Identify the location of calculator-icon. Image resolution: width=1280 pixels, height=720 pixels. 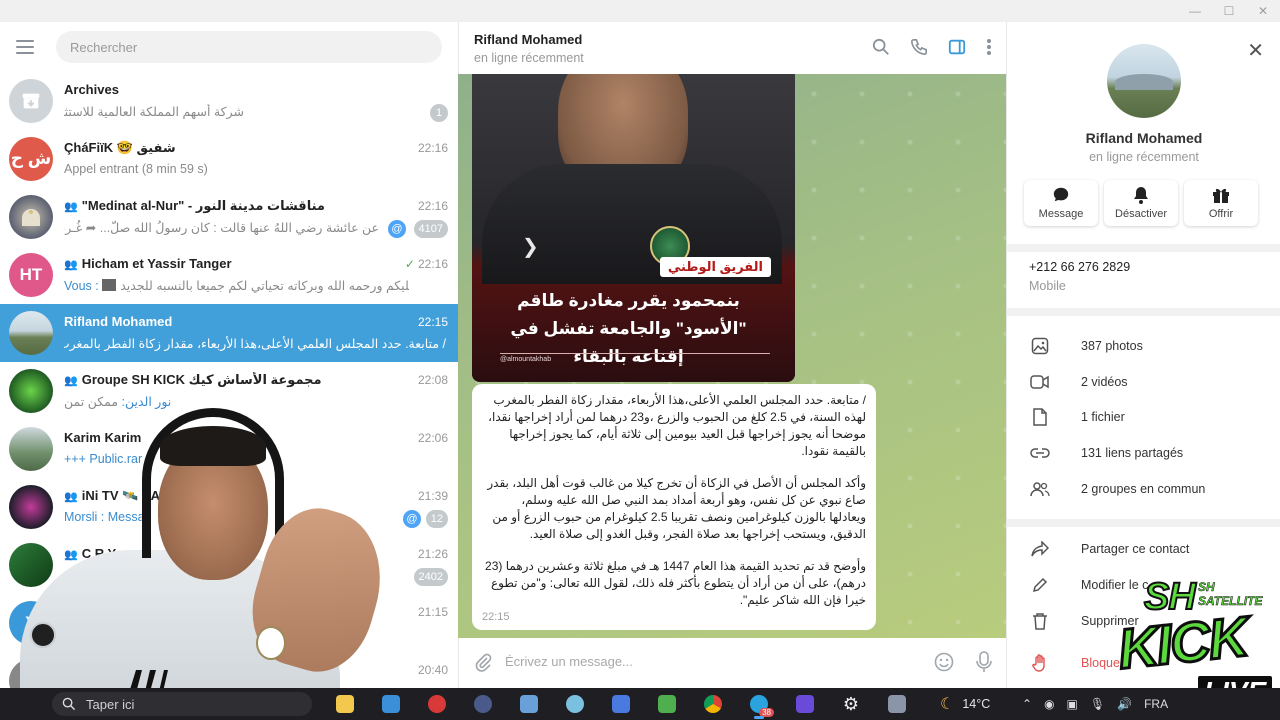
(621, 704).